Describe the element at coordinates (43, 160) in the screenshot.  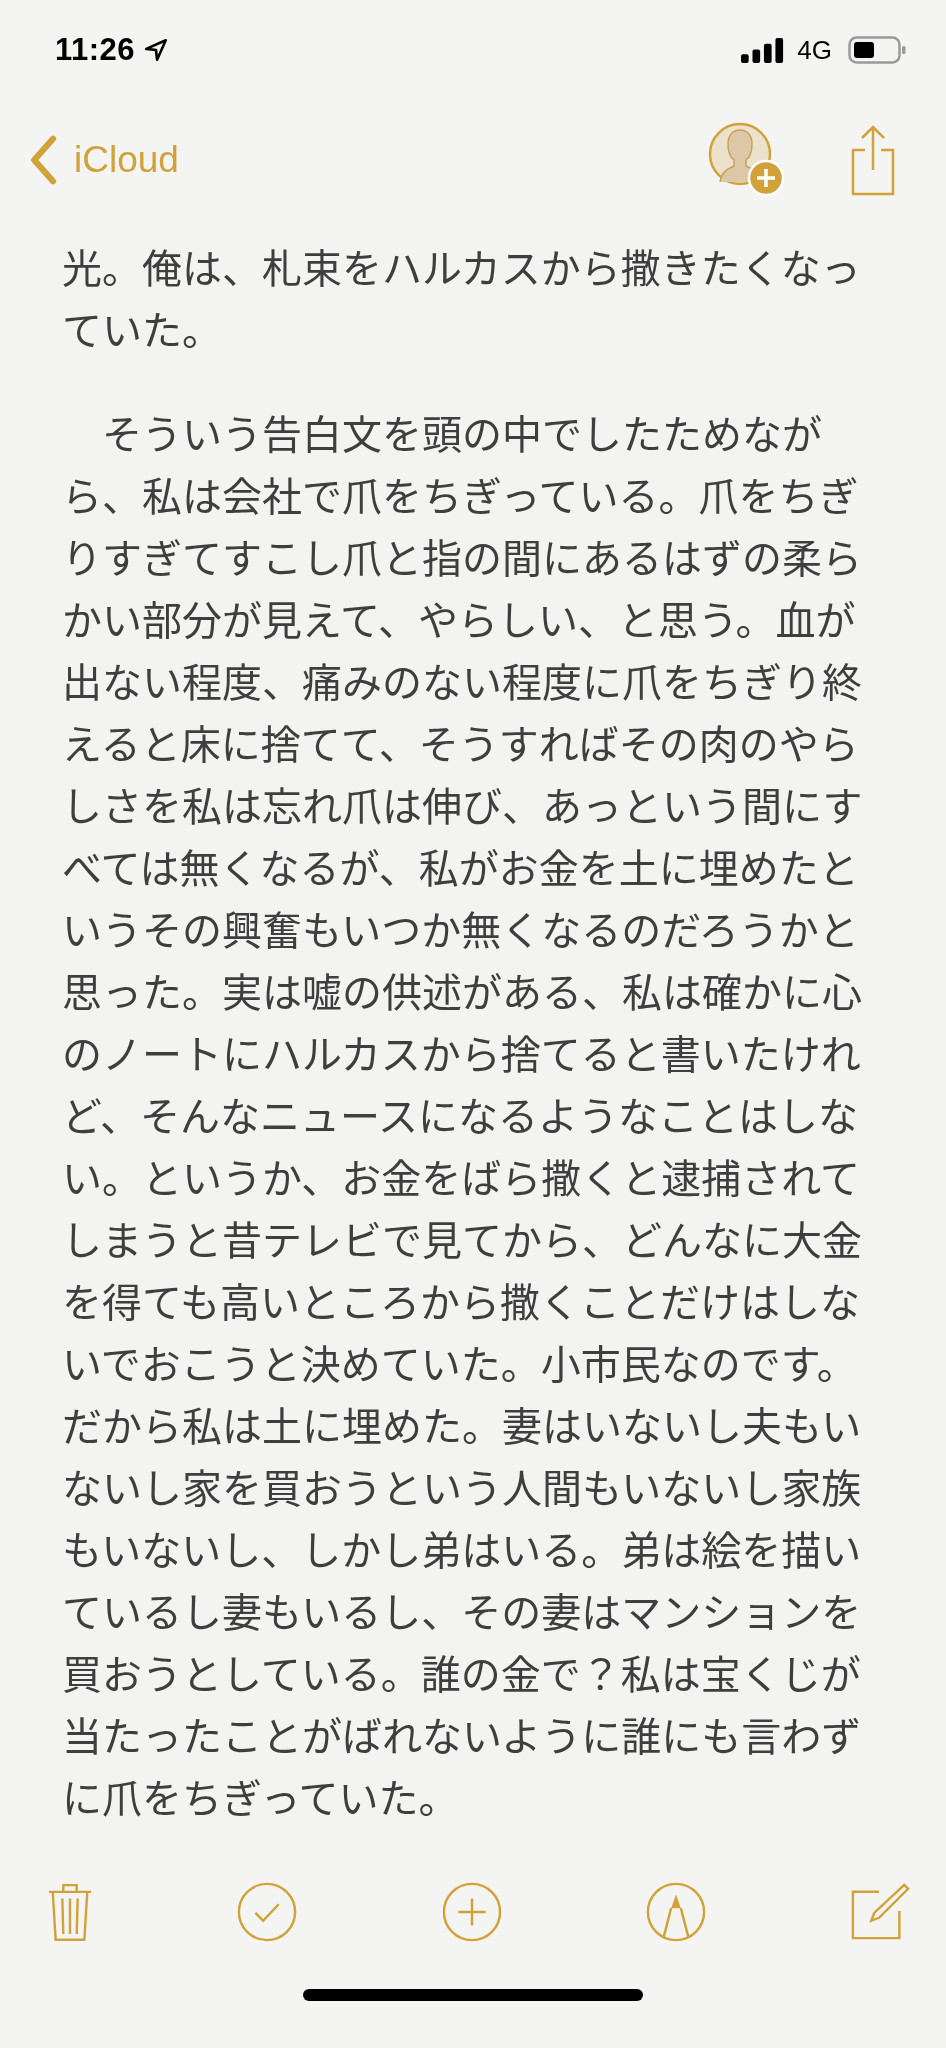
I see `chevron-icon` at that location.